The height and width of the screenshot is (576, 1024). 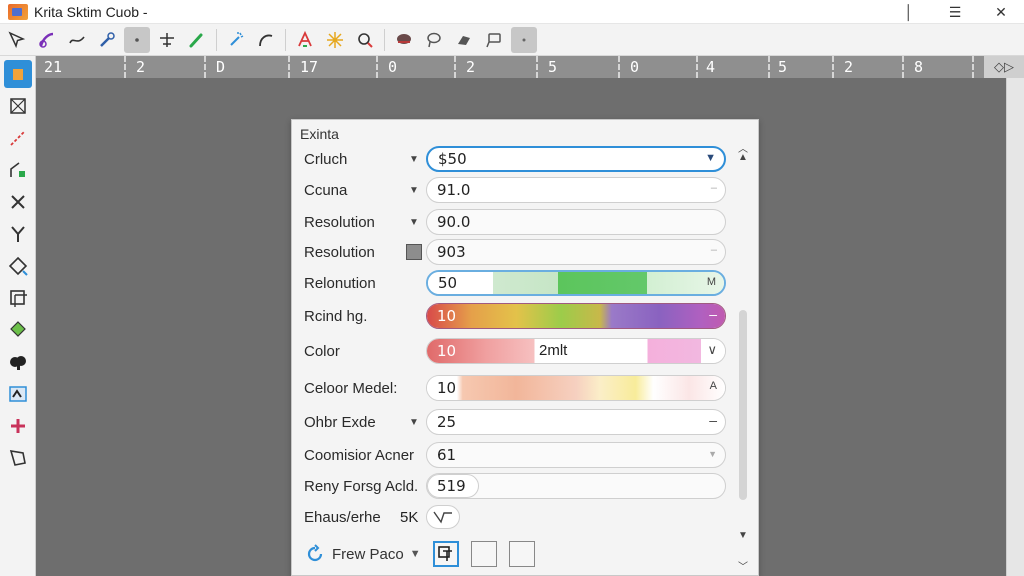 I want to click on comment-icon, so click(x=494, y=40).